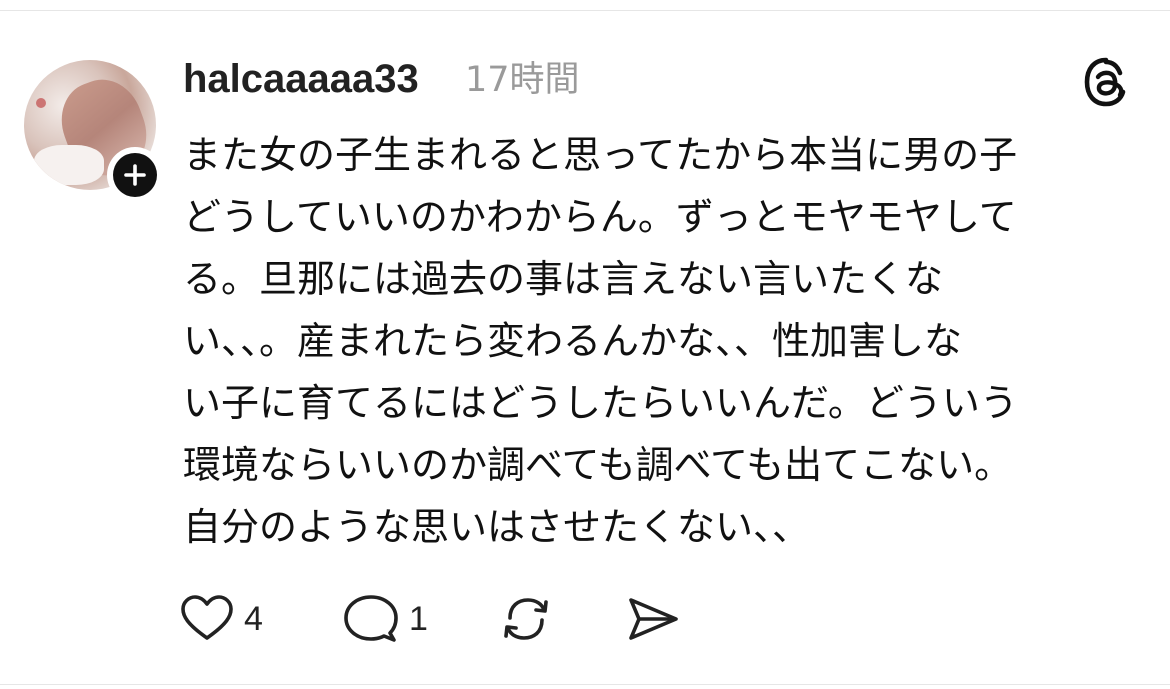  I want to click on avatar-photo-fabric, so click(69, 165).